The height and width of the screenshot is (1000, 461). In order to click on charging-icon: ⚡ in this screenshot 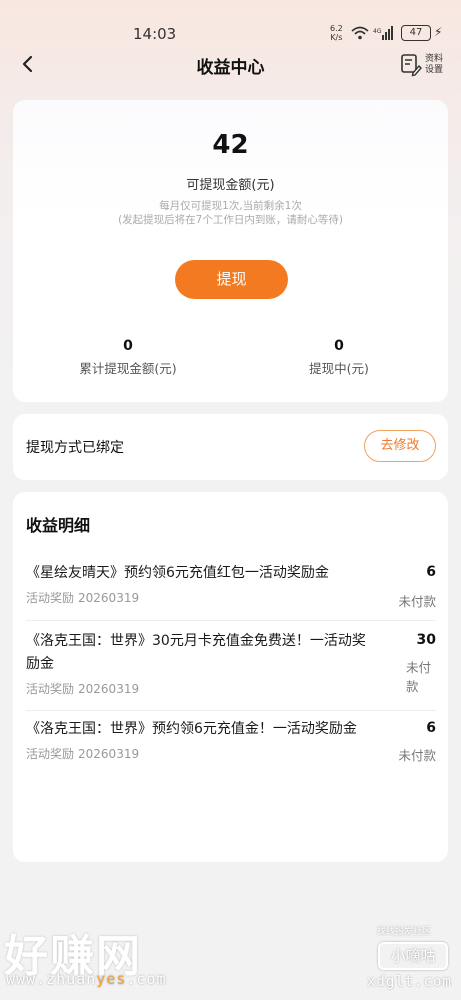, I will do `click(438, 32)`.